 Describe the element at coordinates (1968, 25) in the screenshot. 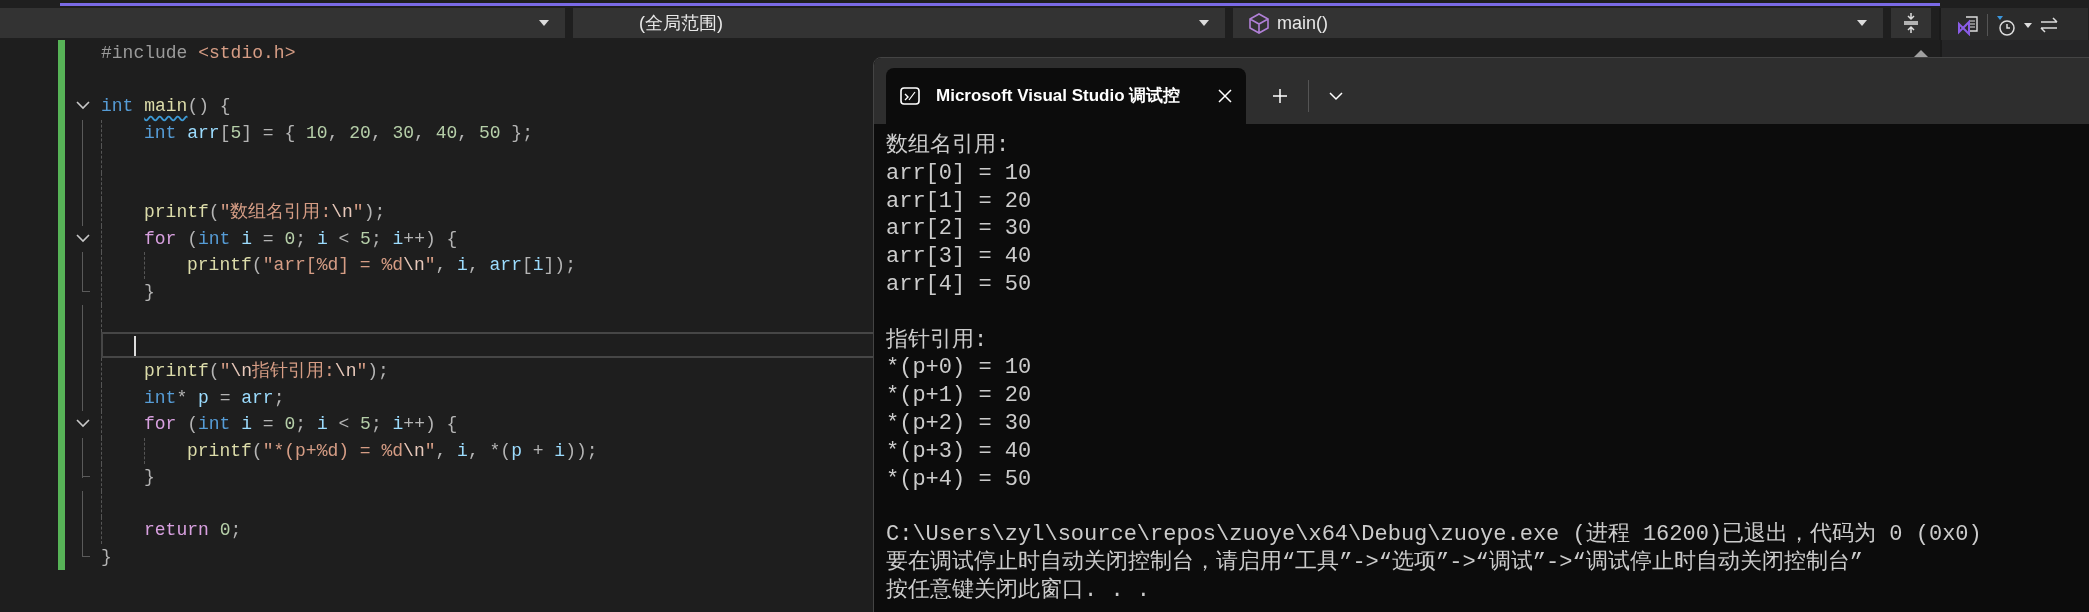

I see `document-icon` at that location.